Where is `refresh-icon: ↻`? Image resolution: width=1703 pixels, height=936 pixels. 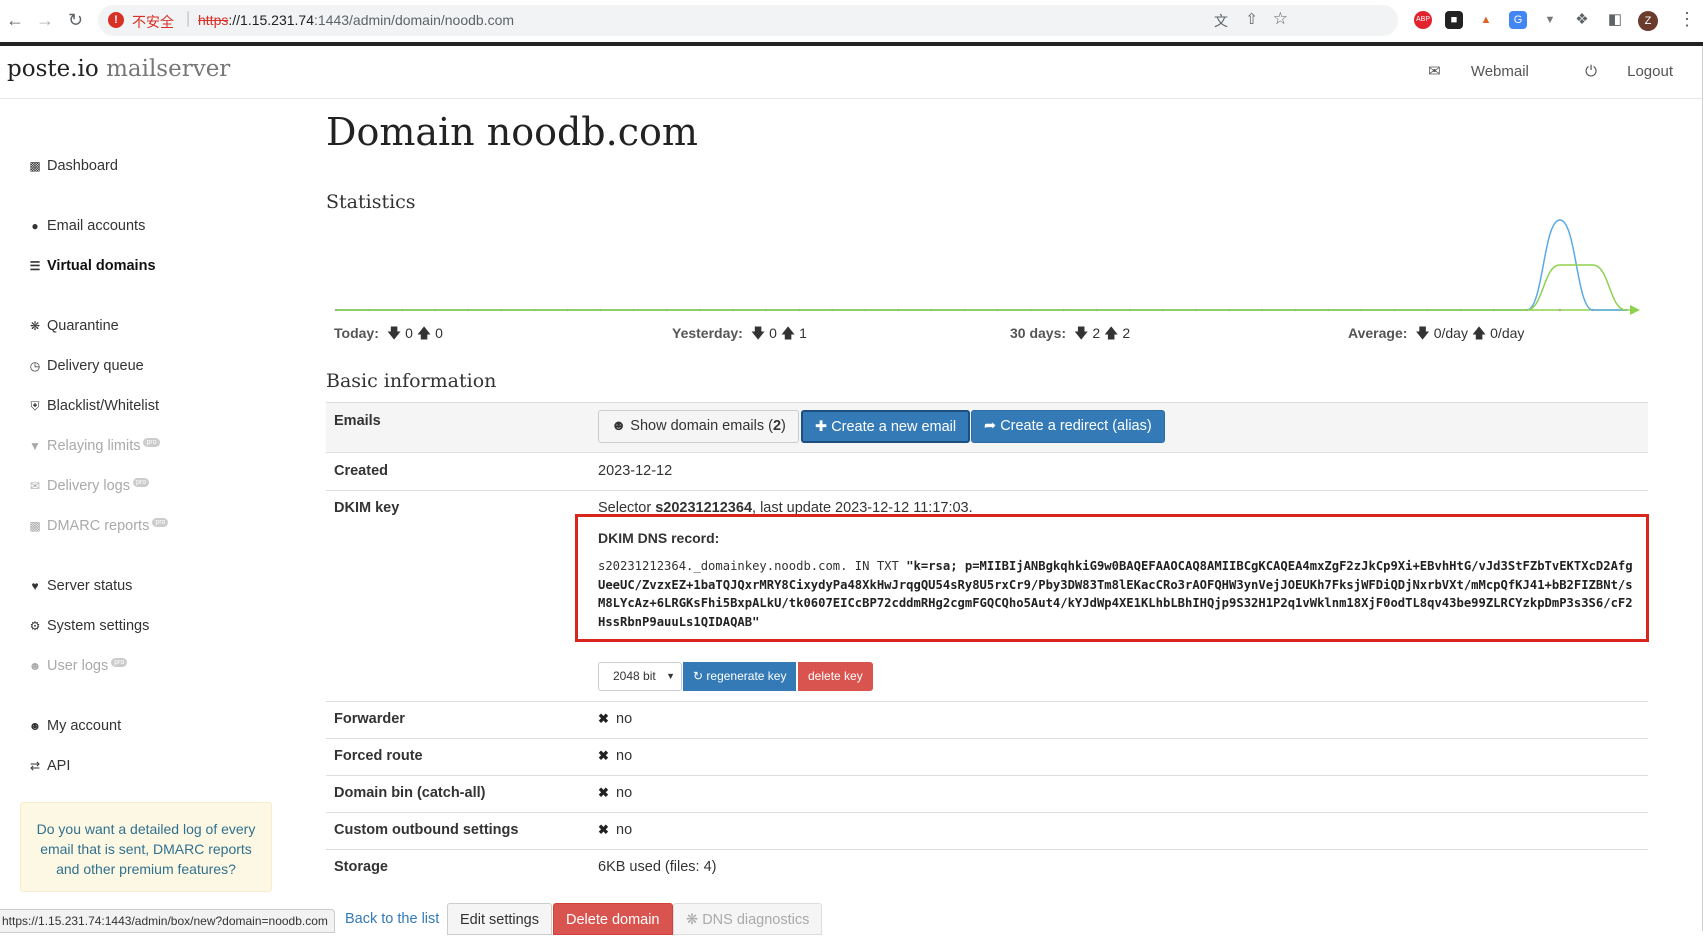
refresh-icon: ↻ is located at coordinates (698, 676).